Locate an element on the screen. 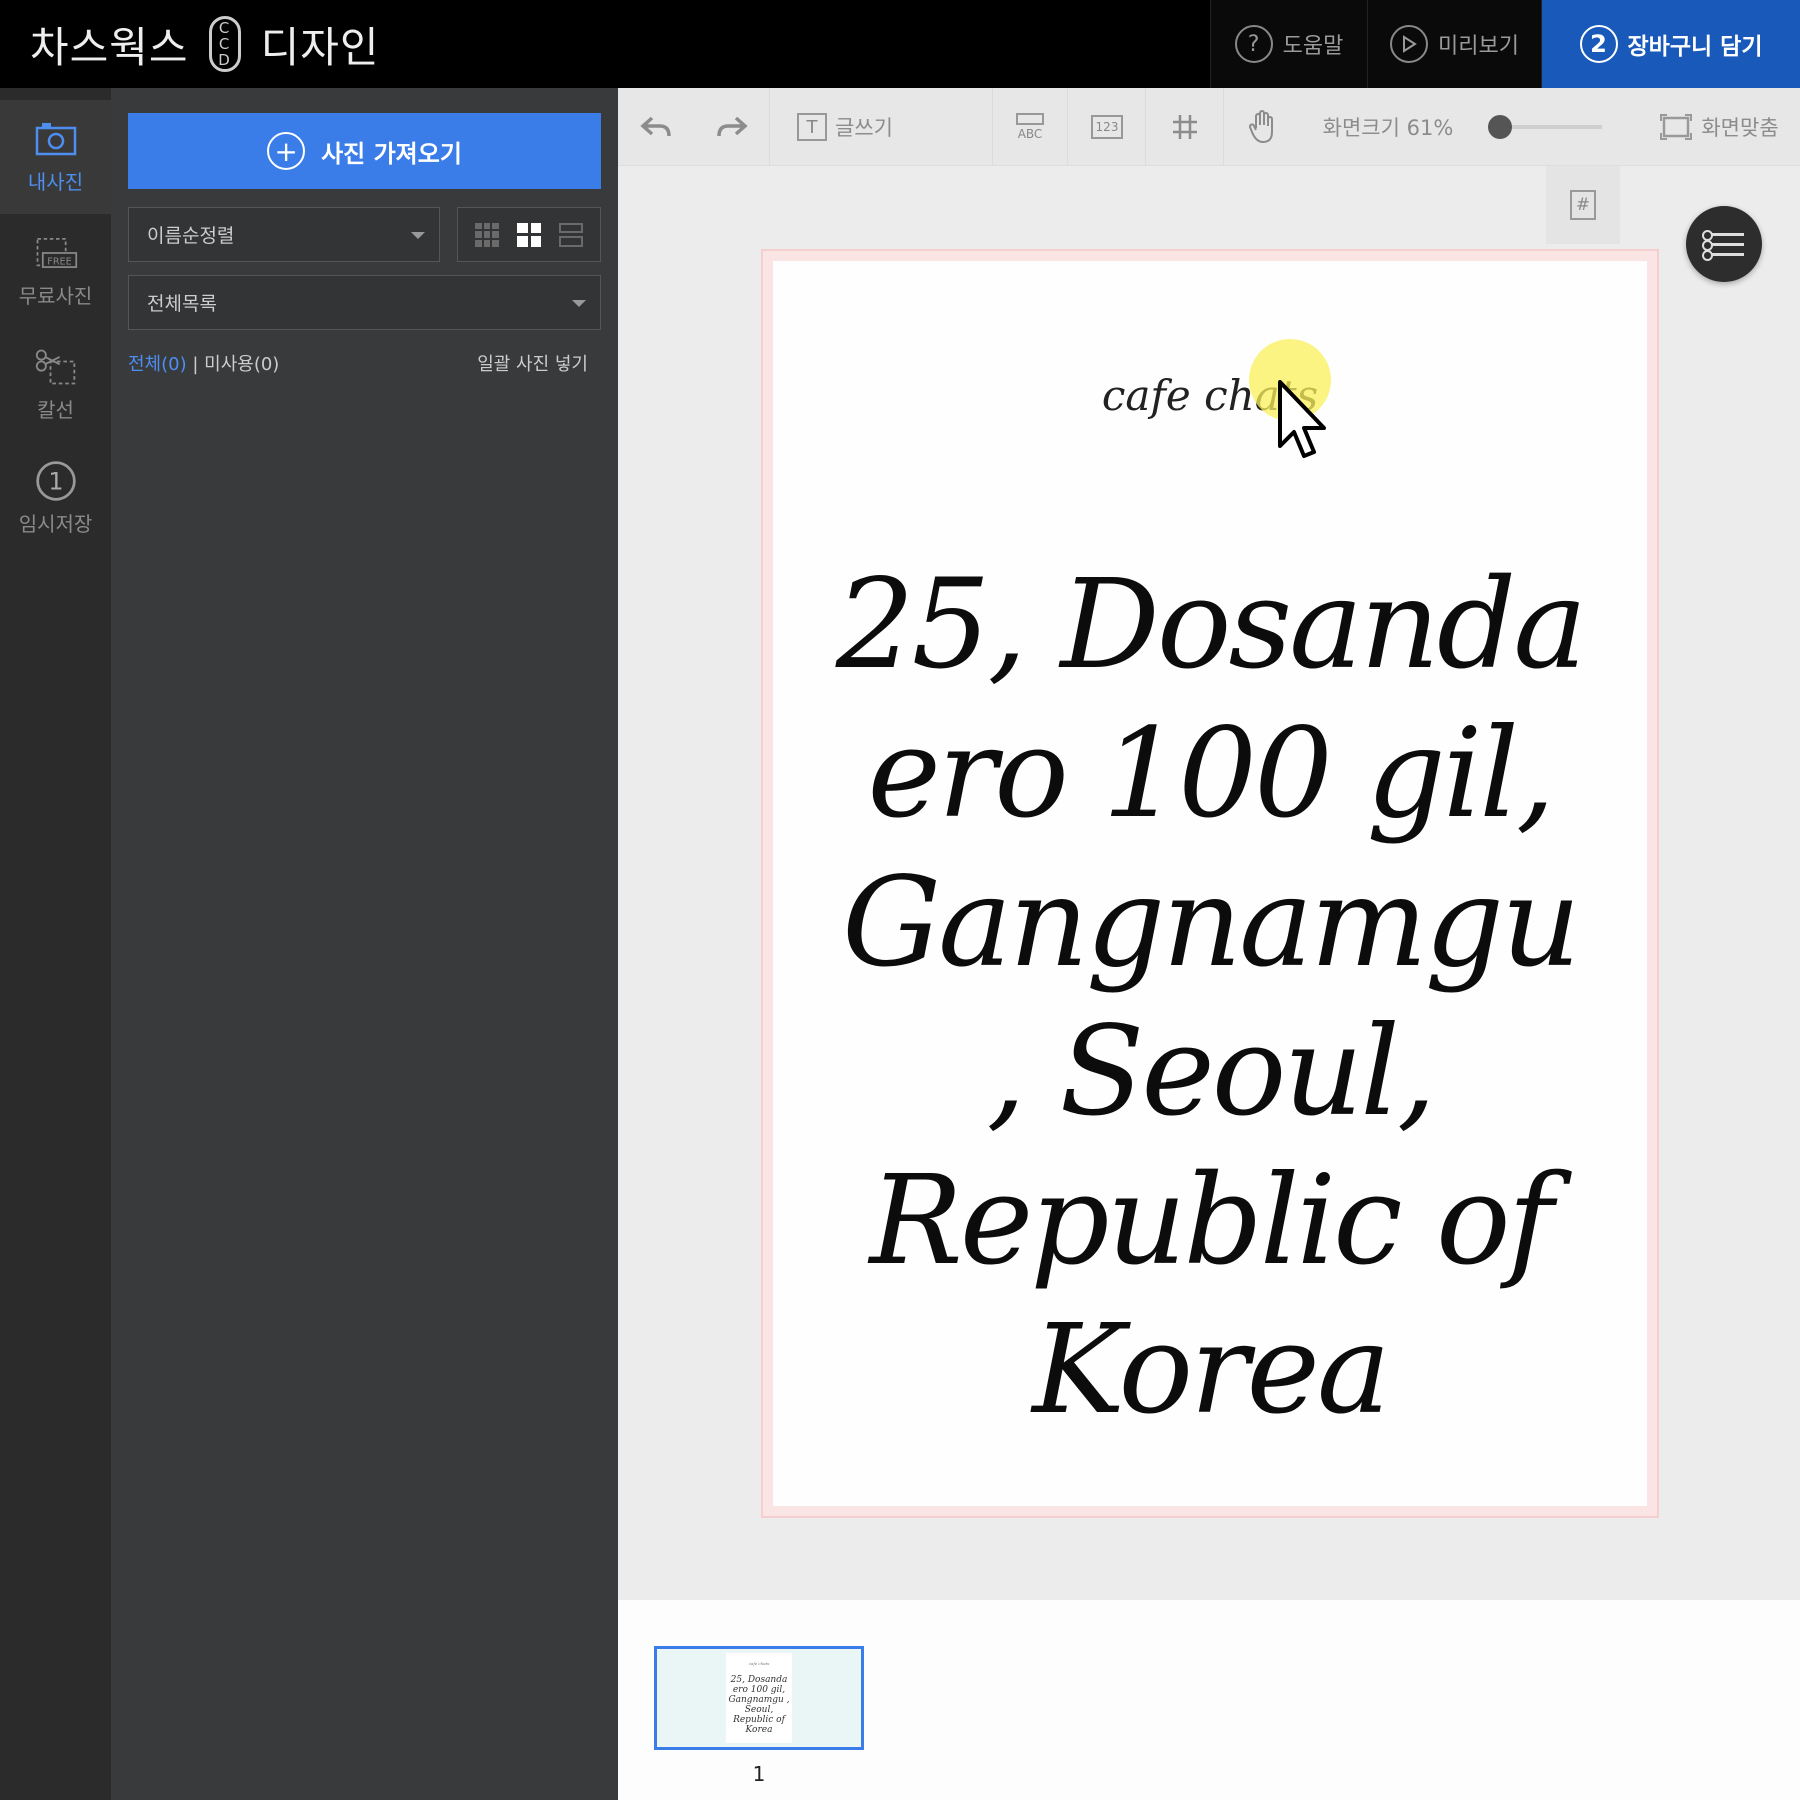  rail-item-label: 칼선 is located at coordinates (55, 409).